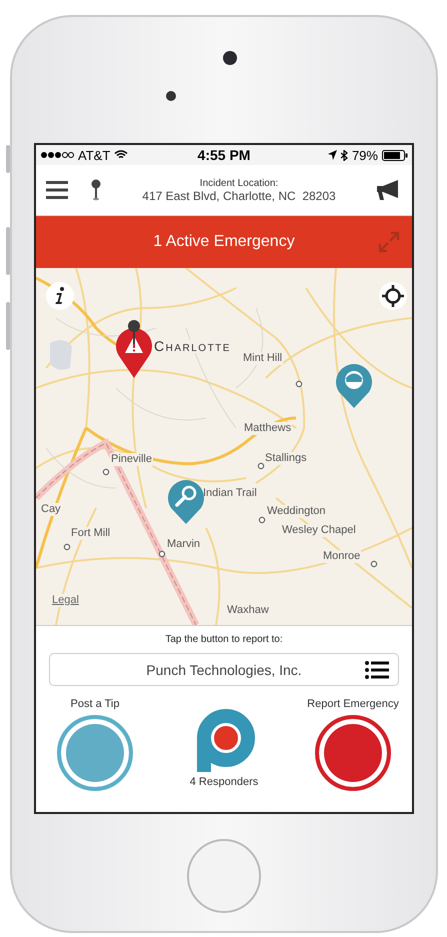  I want to click on wifi-icon, so click(121, 155).